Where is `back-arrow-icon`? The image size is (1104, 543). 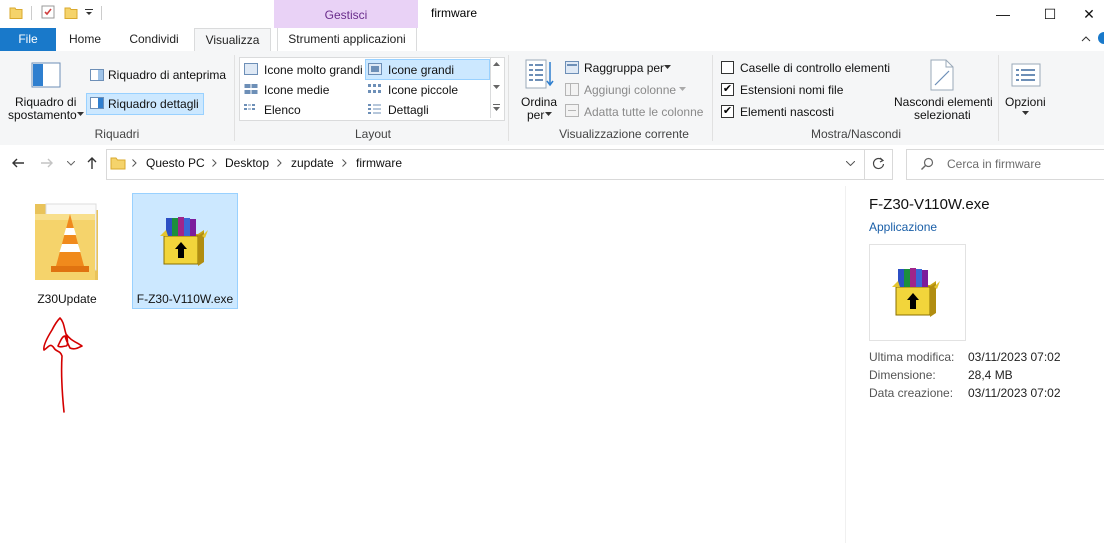
back-arrow-icon is located at coordinates (18, 163).